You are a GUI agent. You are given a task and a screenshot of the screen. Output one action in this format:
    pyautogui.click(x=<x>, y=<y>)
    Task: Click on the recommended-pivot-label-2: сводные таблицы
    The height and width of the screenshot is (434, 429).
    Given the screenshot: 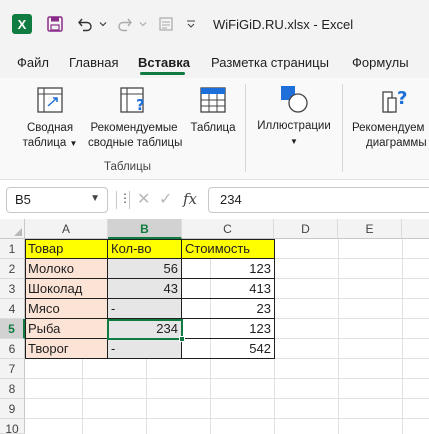 What is the action you would take?
    pyautogui.click(x=135, y=143)
    